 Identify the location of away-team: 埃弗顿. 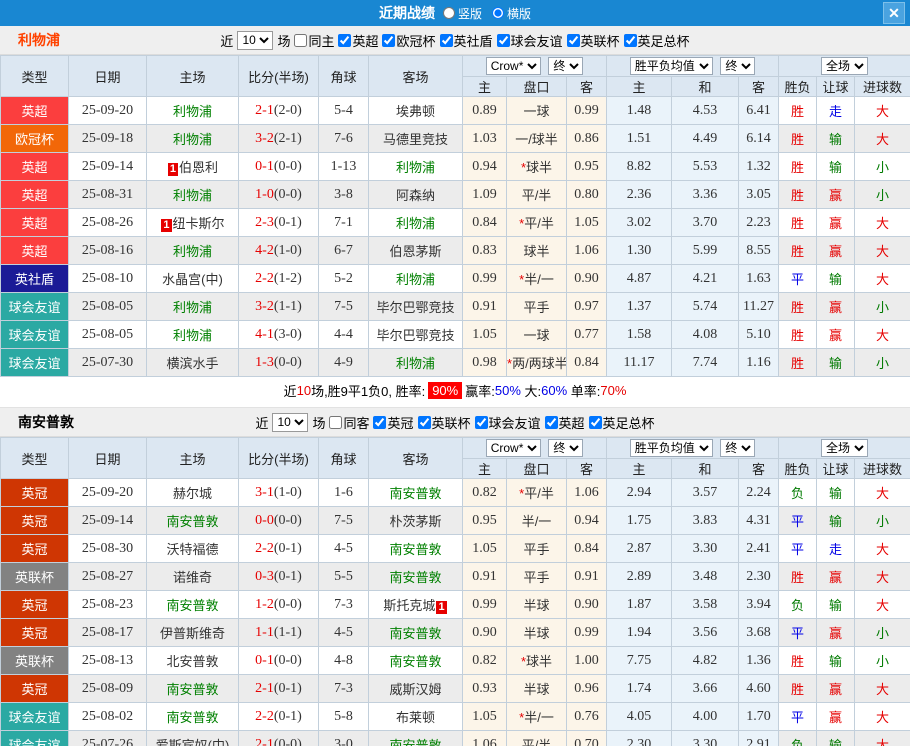
(415, 110).